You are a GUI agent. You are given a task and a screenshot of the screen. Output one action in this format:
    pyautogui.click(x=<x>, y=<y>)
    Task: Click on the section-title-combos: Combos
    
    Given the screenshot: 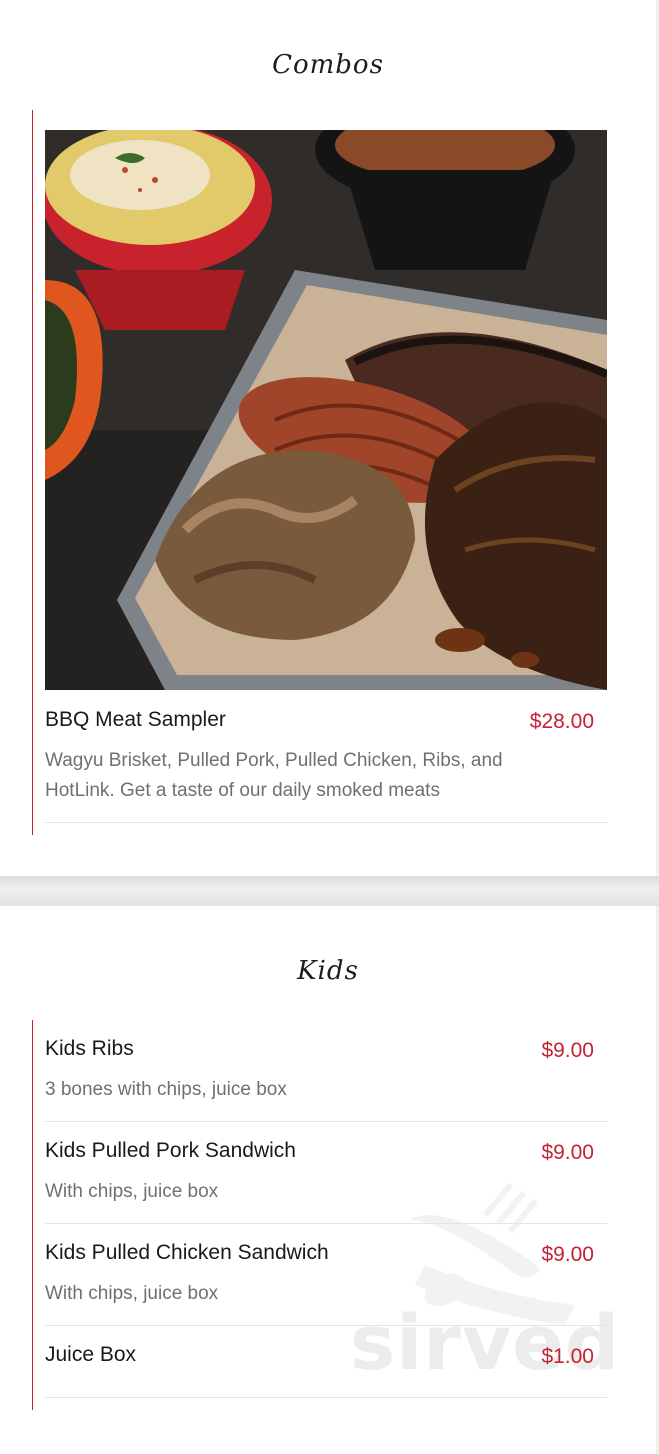 What is the action you would take?
    pyautogui.click(x=328, y=65)
    